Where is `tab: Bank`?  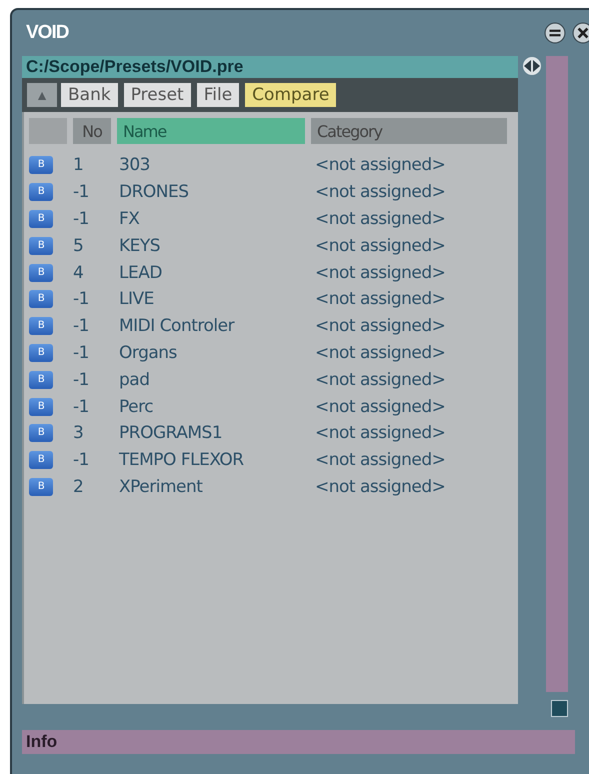
tab: Bank is located at coordinates (89, 95).